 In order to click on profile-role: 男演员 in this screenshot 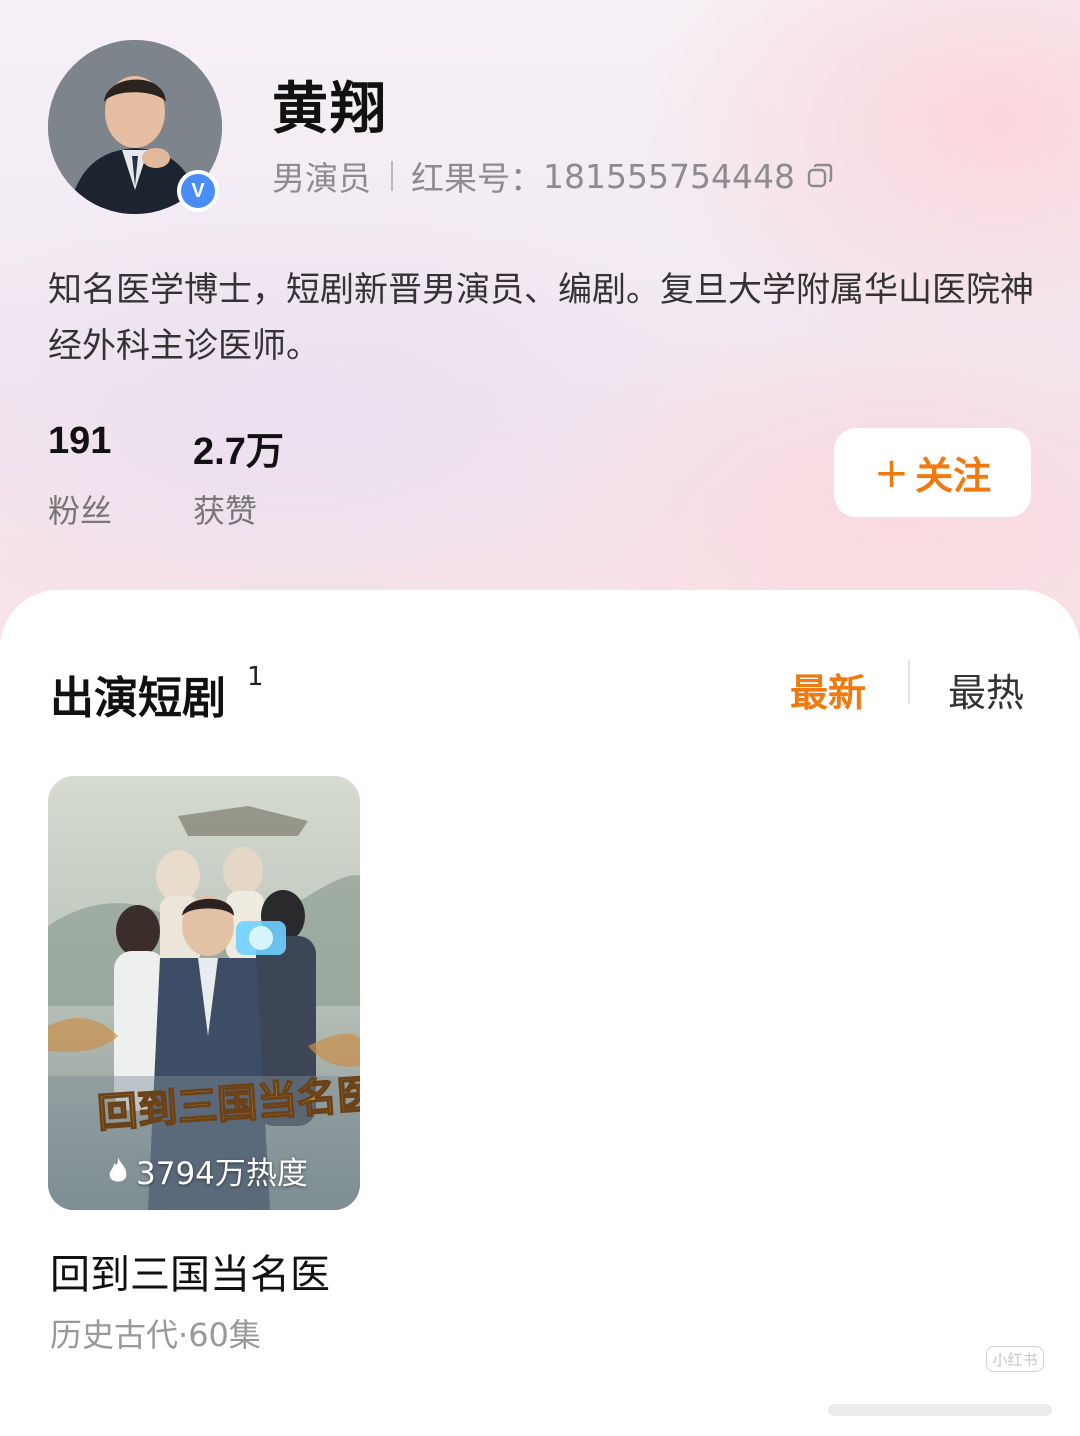, I will do `click(321, 178)`.